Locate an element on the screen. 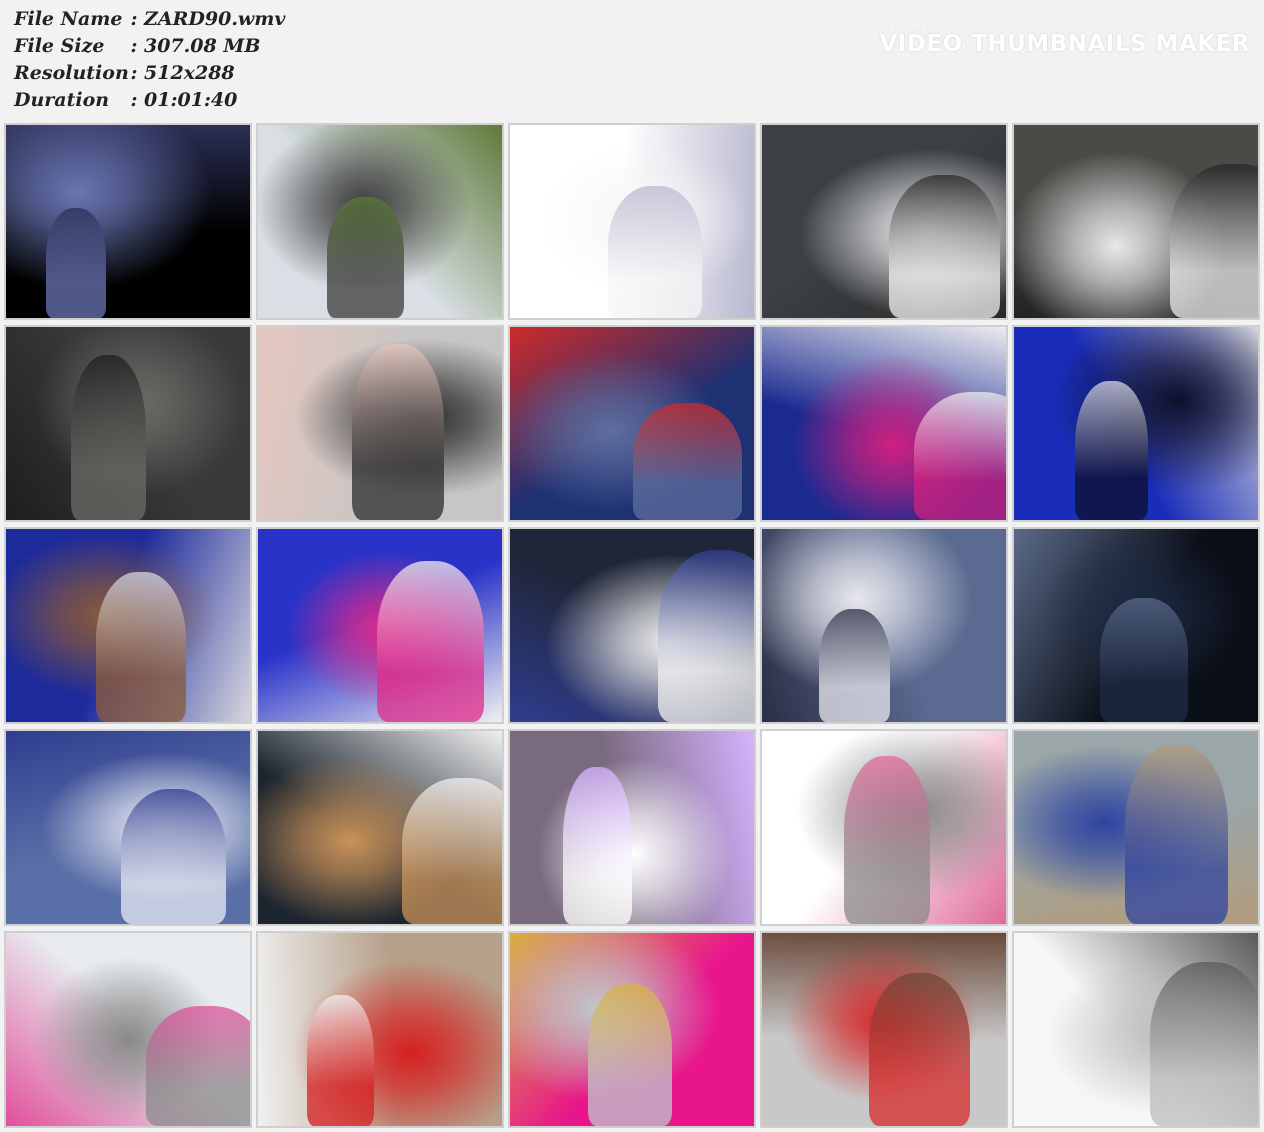  info-label: Resolution is located at coordinates (71, 73).